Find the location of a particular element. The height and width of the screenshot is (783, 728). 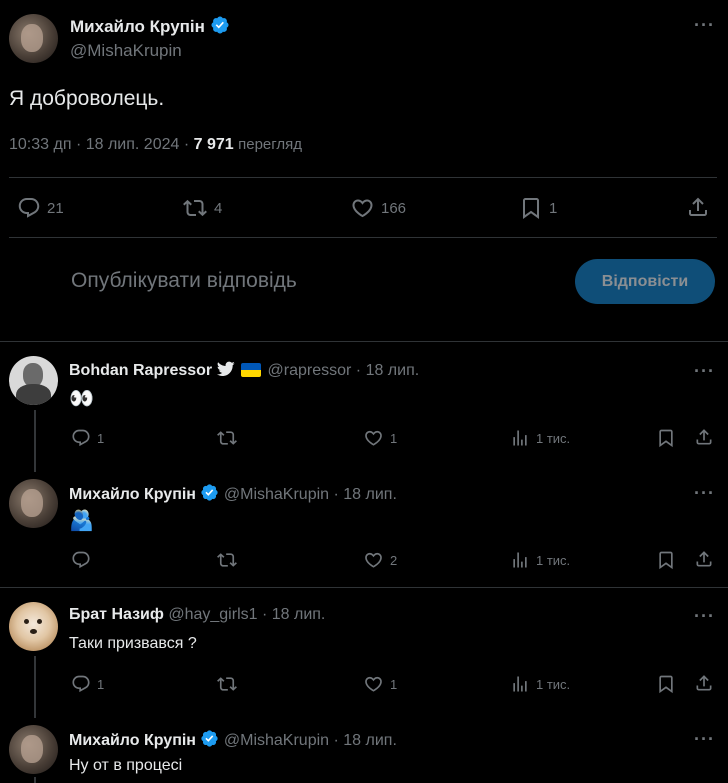

reply-author-name: Bohdan Rapressor is located at coordinates (140, 370).